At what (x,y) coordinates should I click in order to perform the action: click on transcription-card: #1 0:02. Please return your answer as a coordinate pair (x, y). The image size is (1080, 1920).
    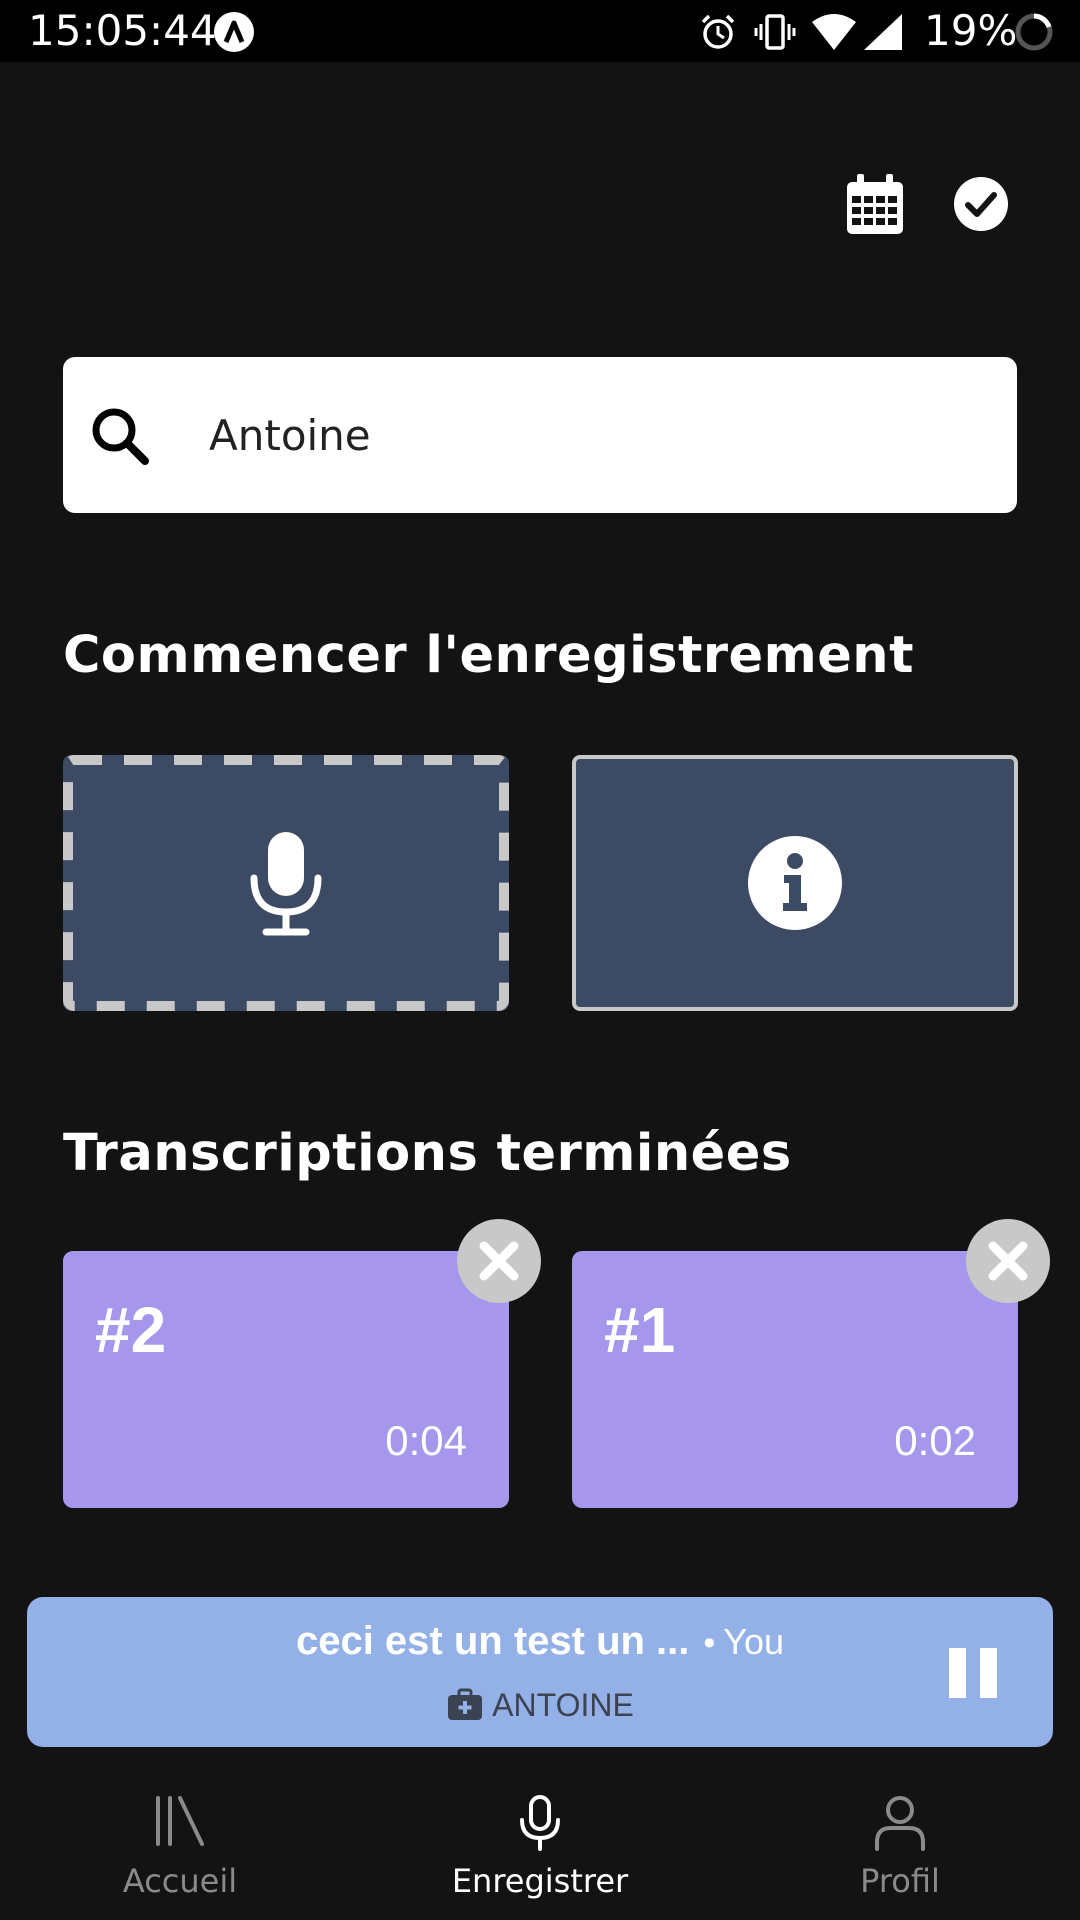
    Looking at the image, I should click on (811, 1363).